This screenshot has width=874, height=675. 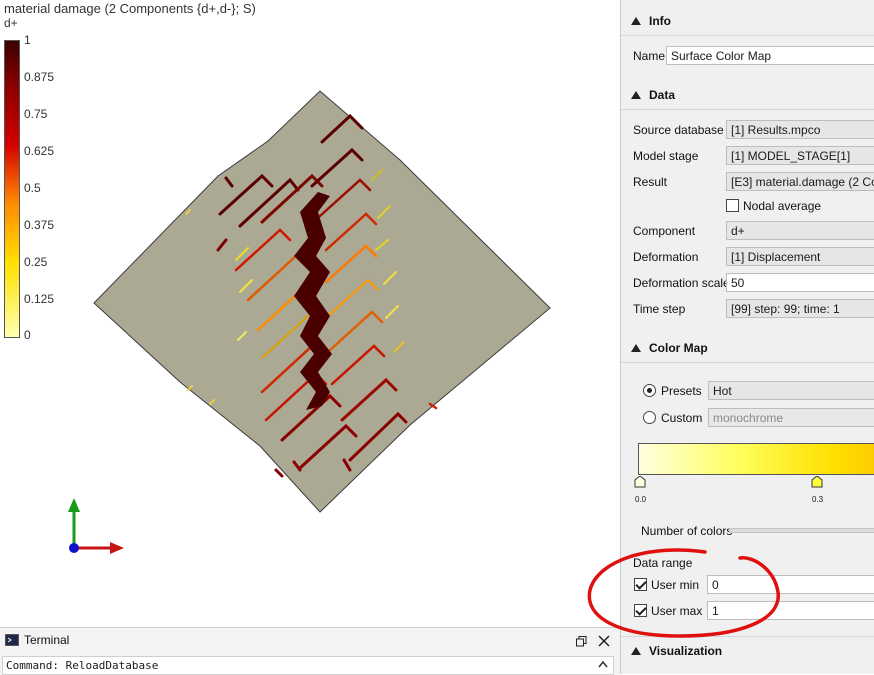 I want to click on section-data-title: Data, so click(x=662, y=95).